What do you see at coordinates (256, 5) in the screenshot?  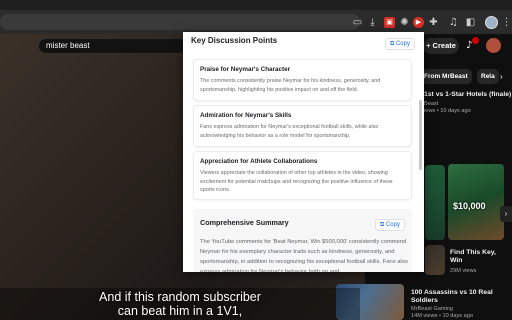 I see `tab-strip` at bounding box center [256, 5].